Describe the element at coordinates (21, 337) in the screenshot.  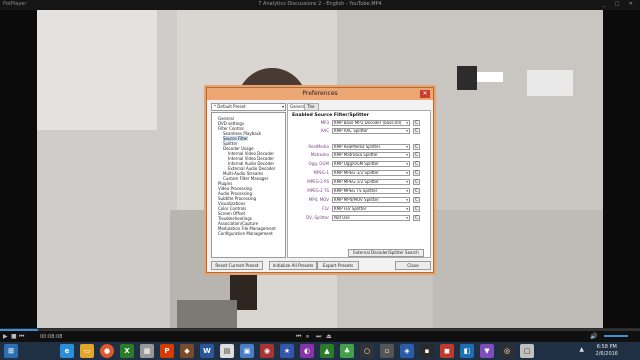
I see `previous-icon: ⏮` at that location.